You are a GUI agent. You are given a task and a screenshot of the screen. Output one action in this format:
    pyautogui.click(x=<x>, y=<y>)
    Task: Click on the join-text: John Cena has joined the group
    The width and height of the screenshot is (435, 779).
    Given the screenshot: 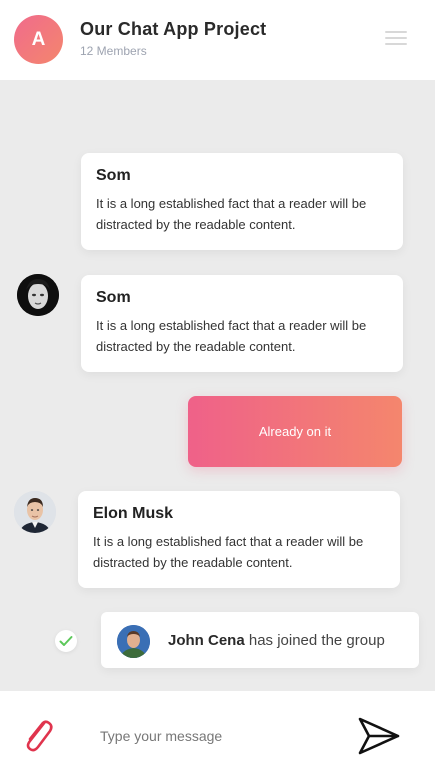 What is the action you would take?
    pyautogui.click(x=276, y=640)
    